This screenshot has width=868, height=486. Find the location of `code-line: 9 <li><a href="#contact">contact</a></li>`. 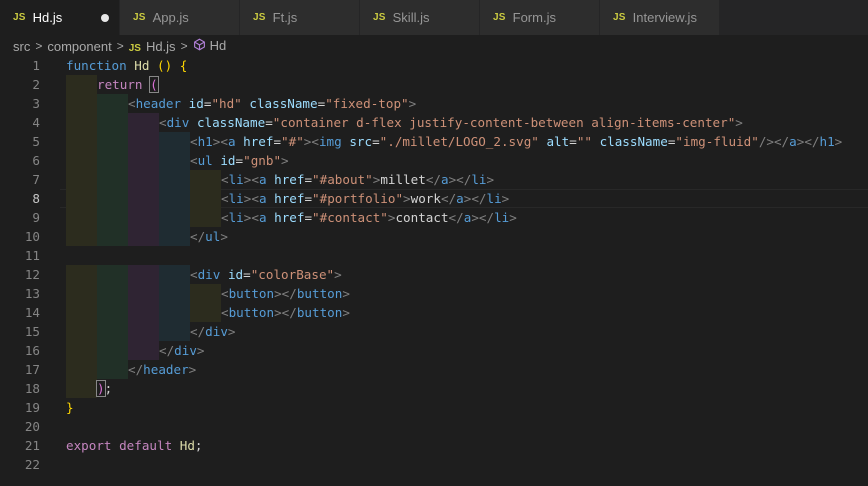

code-line: 9 <li><a href="#contact">contact</a></li> is located at coordinates (434, 217).